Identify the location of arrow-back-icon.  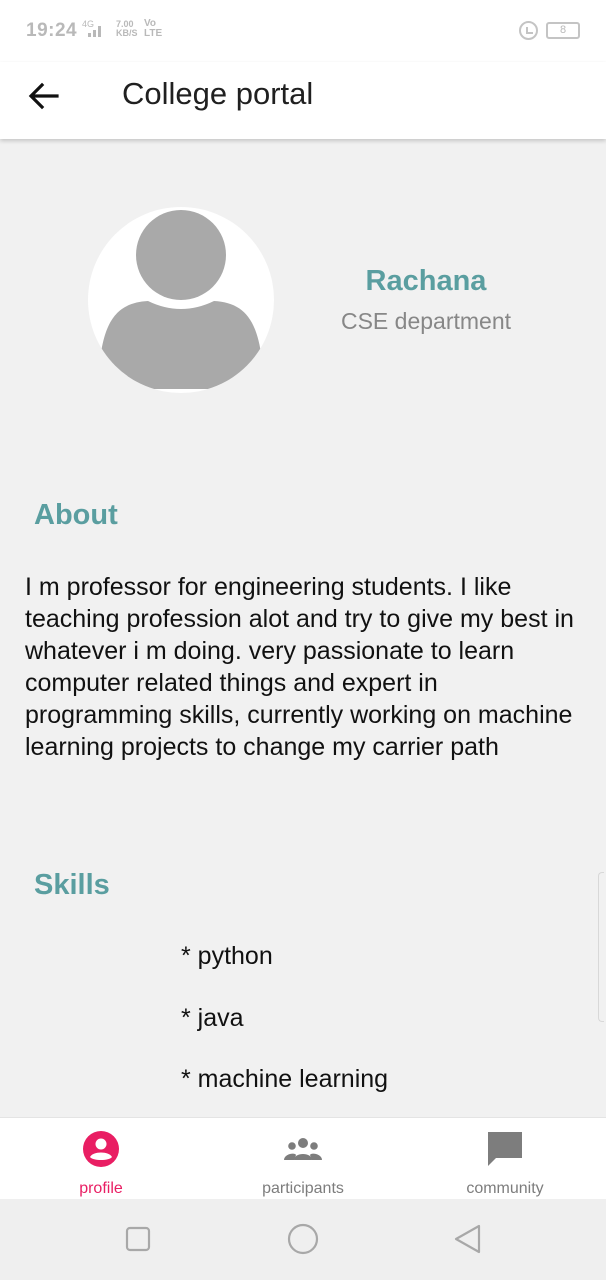
(43, 96).